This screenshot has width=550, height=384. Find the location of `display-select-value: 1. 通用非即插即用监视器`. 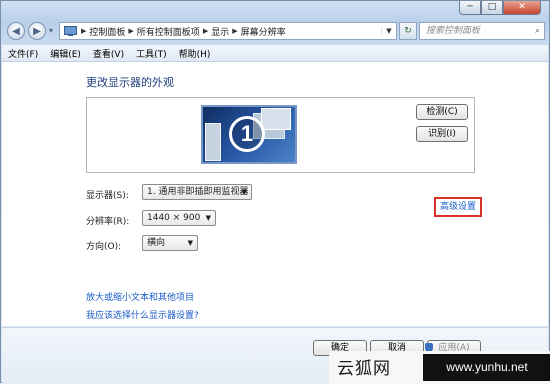

display-select-value: 1. 通用非即插即用监视器 is located at coordinates (198, 192).